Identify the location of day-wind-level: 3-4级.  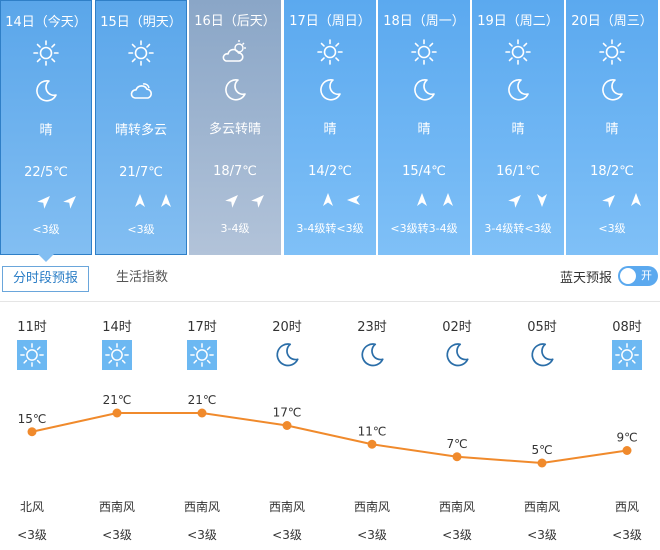
(235, 228).